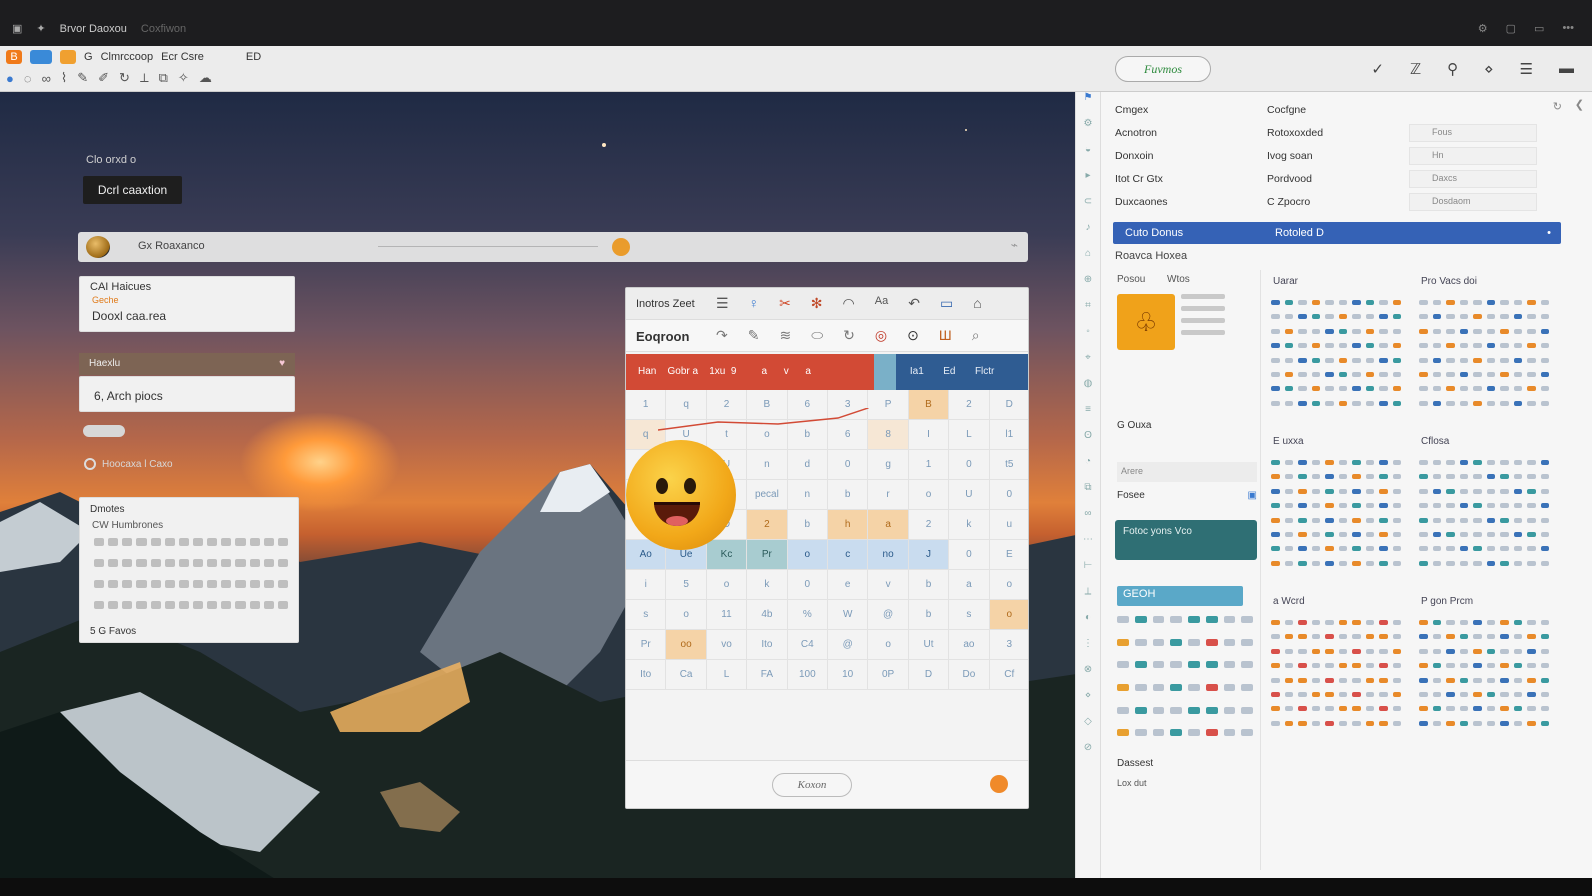 The width and height of the screenshot is (1592, 896). Describe the element at coordinates (1163, 69) in the screenshot. I see `mode-pill-button: Fuvmos` at that location.